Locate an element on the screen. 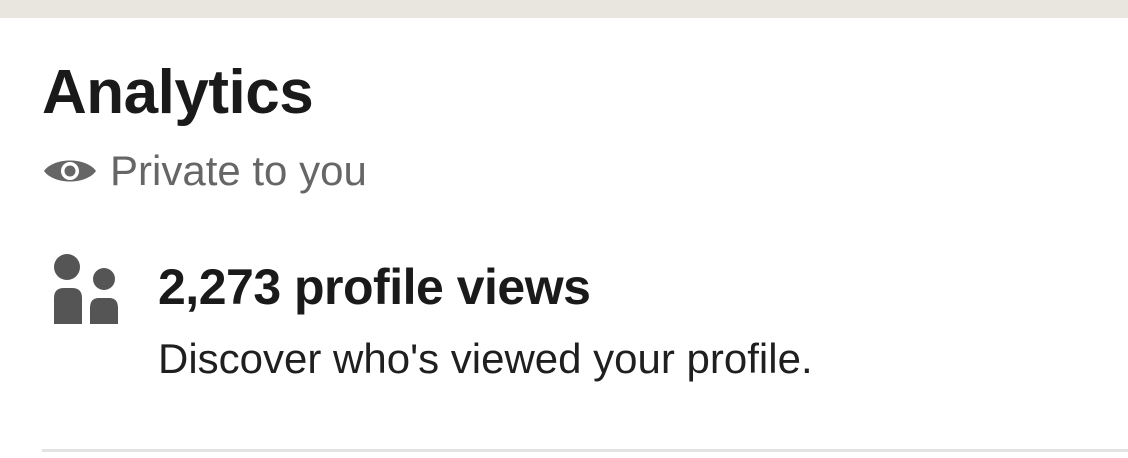 The image size is (1128, 458). profile-views-description: Discover who's viewed your profile. is located at coordinates (485, 358).